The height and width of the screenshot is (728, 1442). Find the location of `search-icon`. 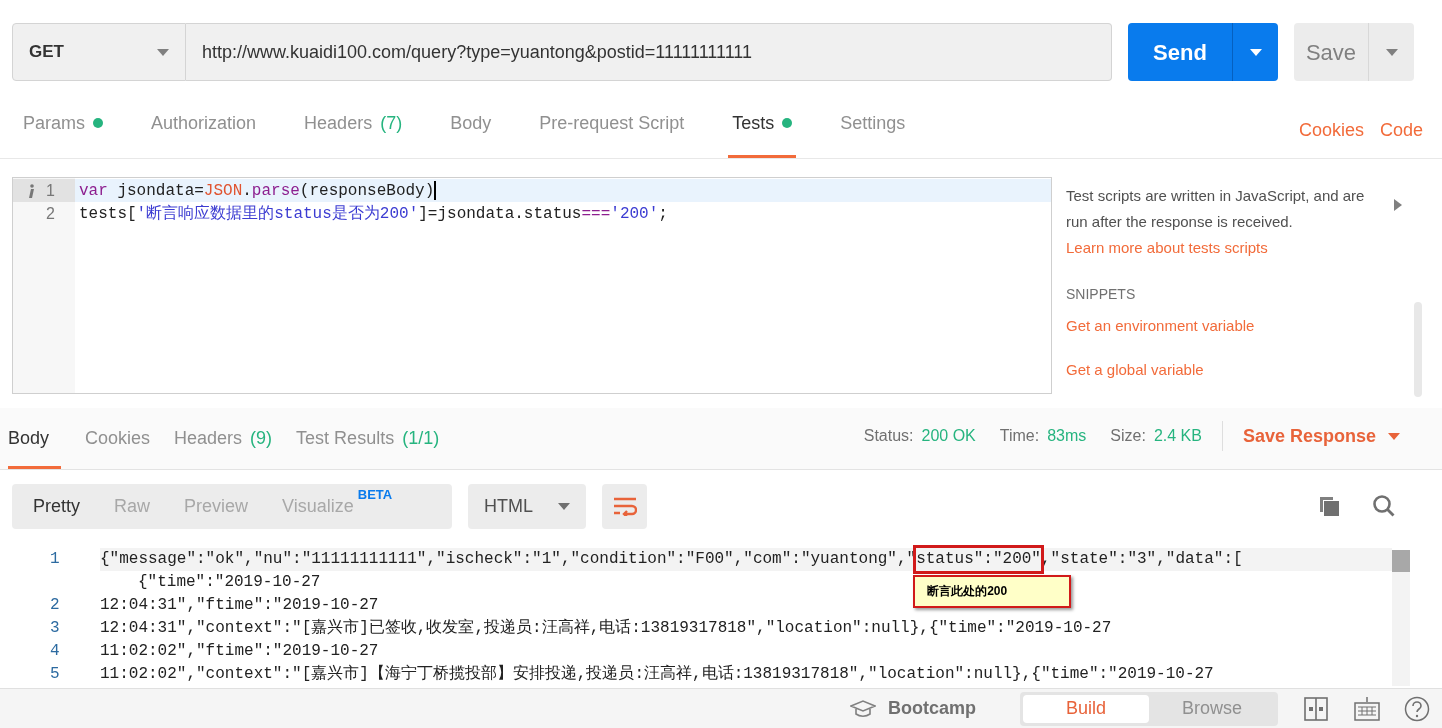

search-icon is located at coordinates (1384, 506).